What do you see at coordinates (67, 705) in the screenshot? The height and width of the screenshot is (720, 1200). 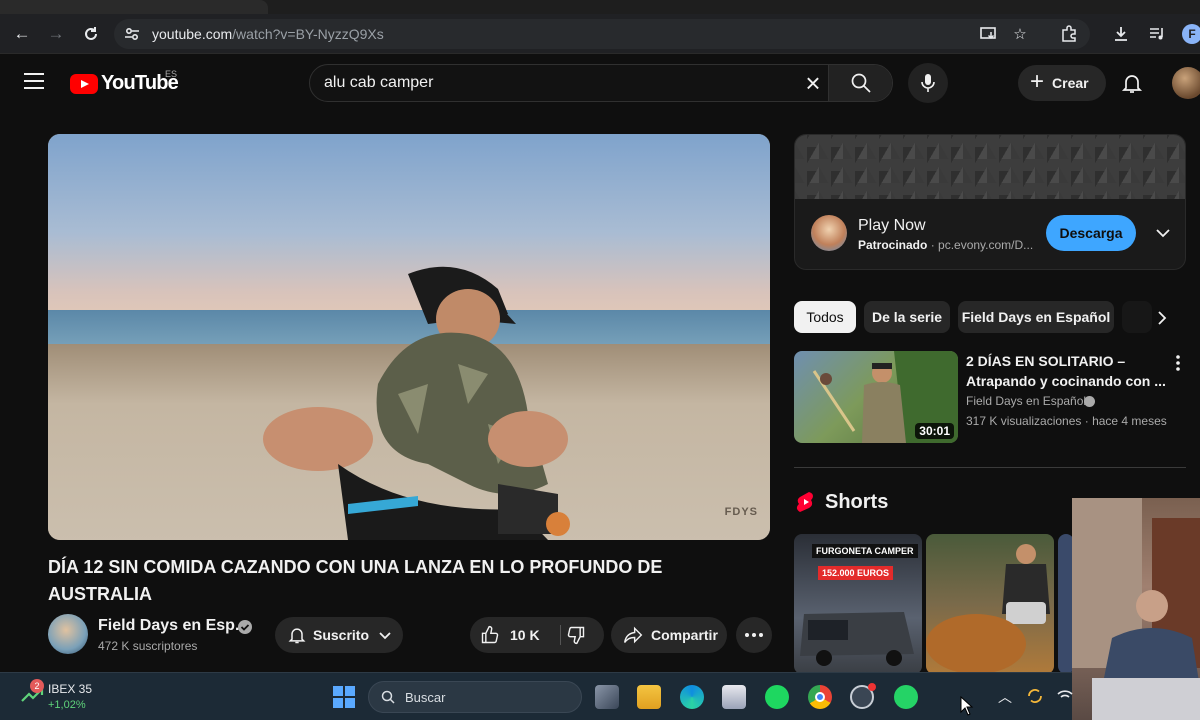 I see `stock-ticker-change: +1,02%` at bounding box center [67, 705].